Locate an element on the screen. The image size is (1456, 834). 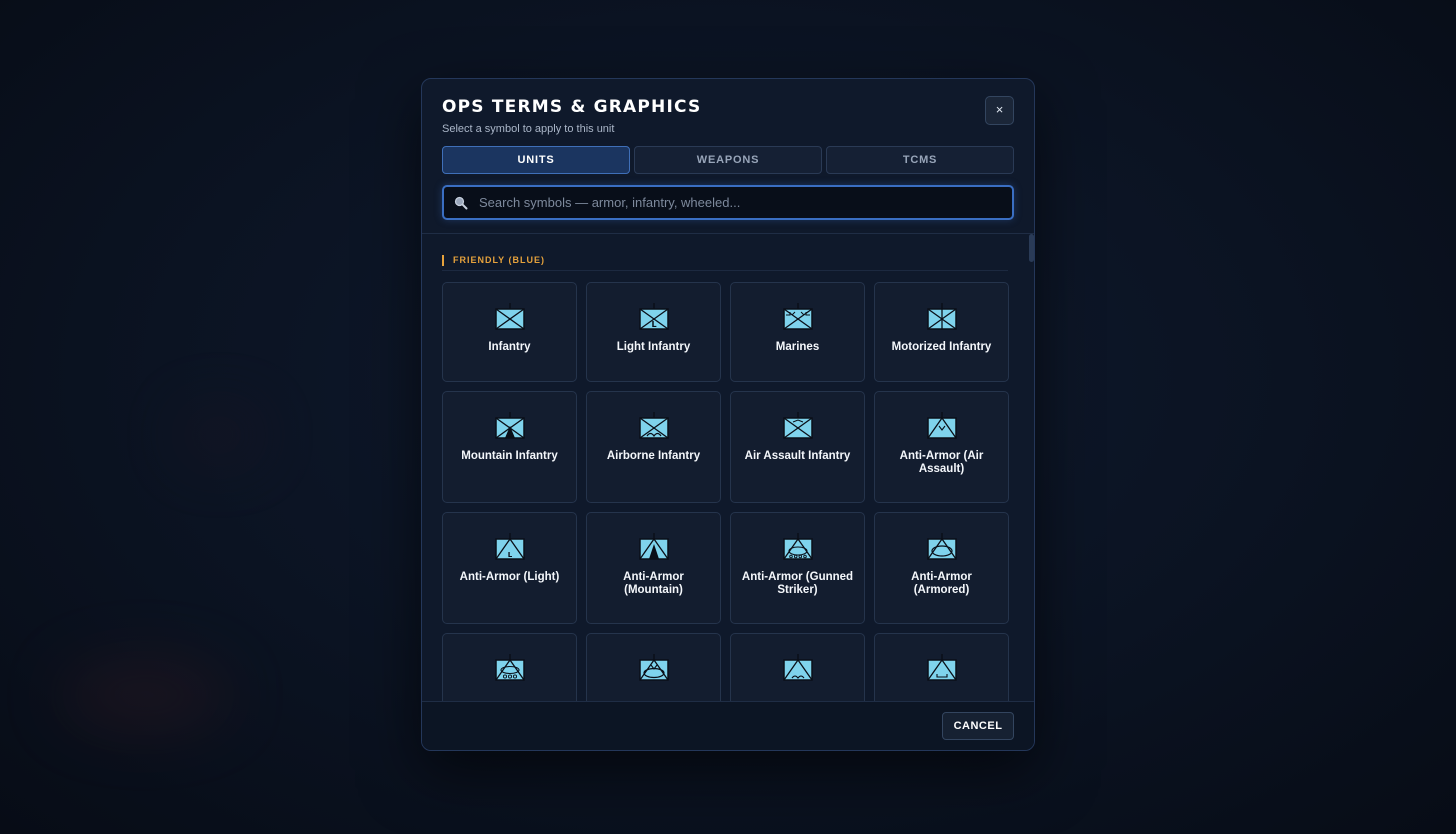
search-icon is located at coordinates (461, 202).